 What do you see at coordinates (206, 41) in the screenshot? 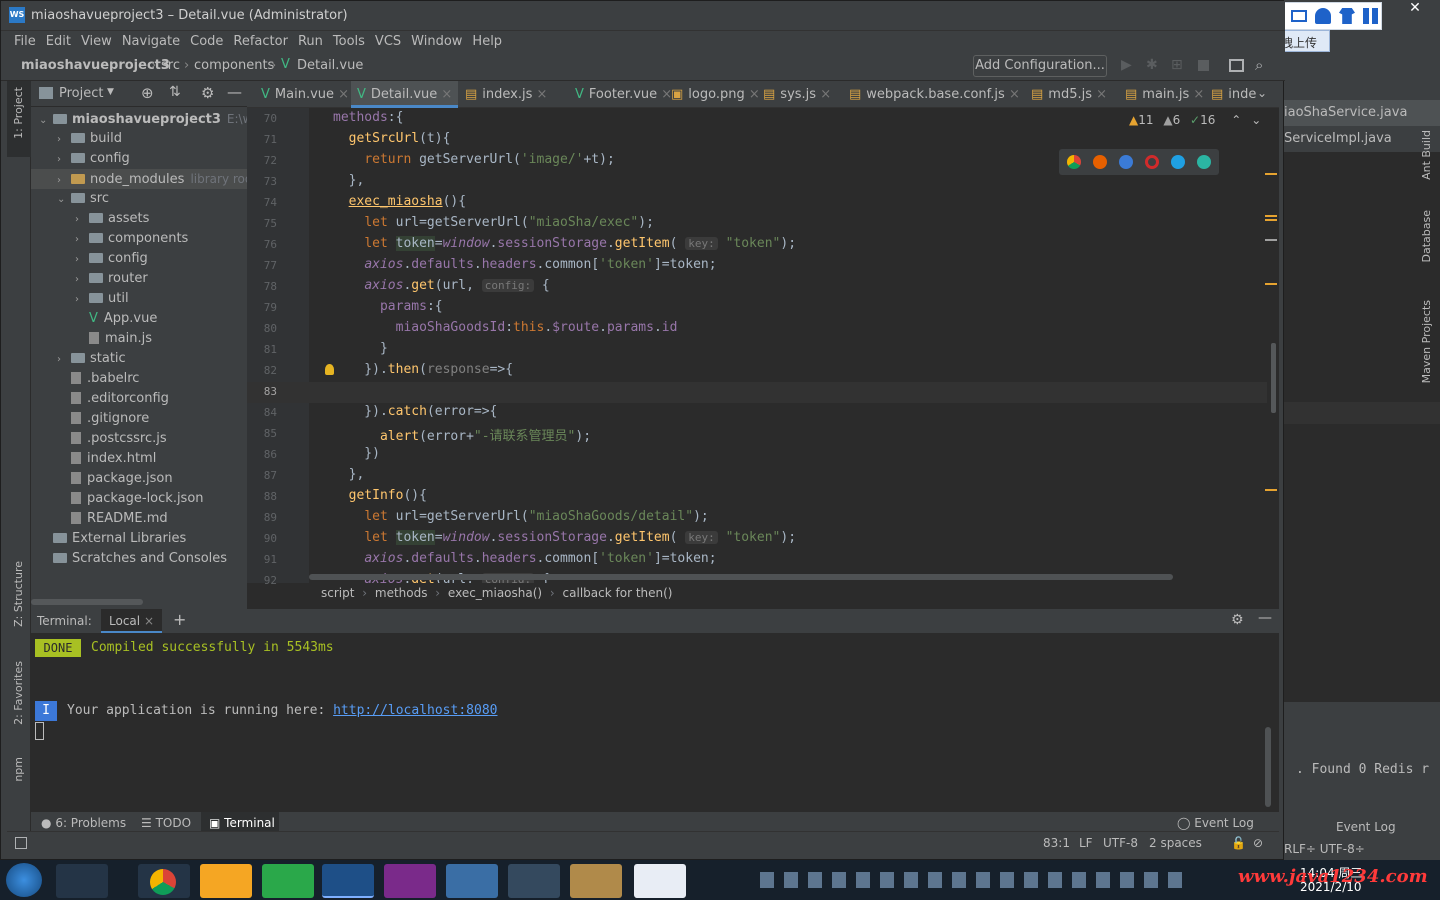
I see `menu-code: Code` at bounding box center [206, 41].